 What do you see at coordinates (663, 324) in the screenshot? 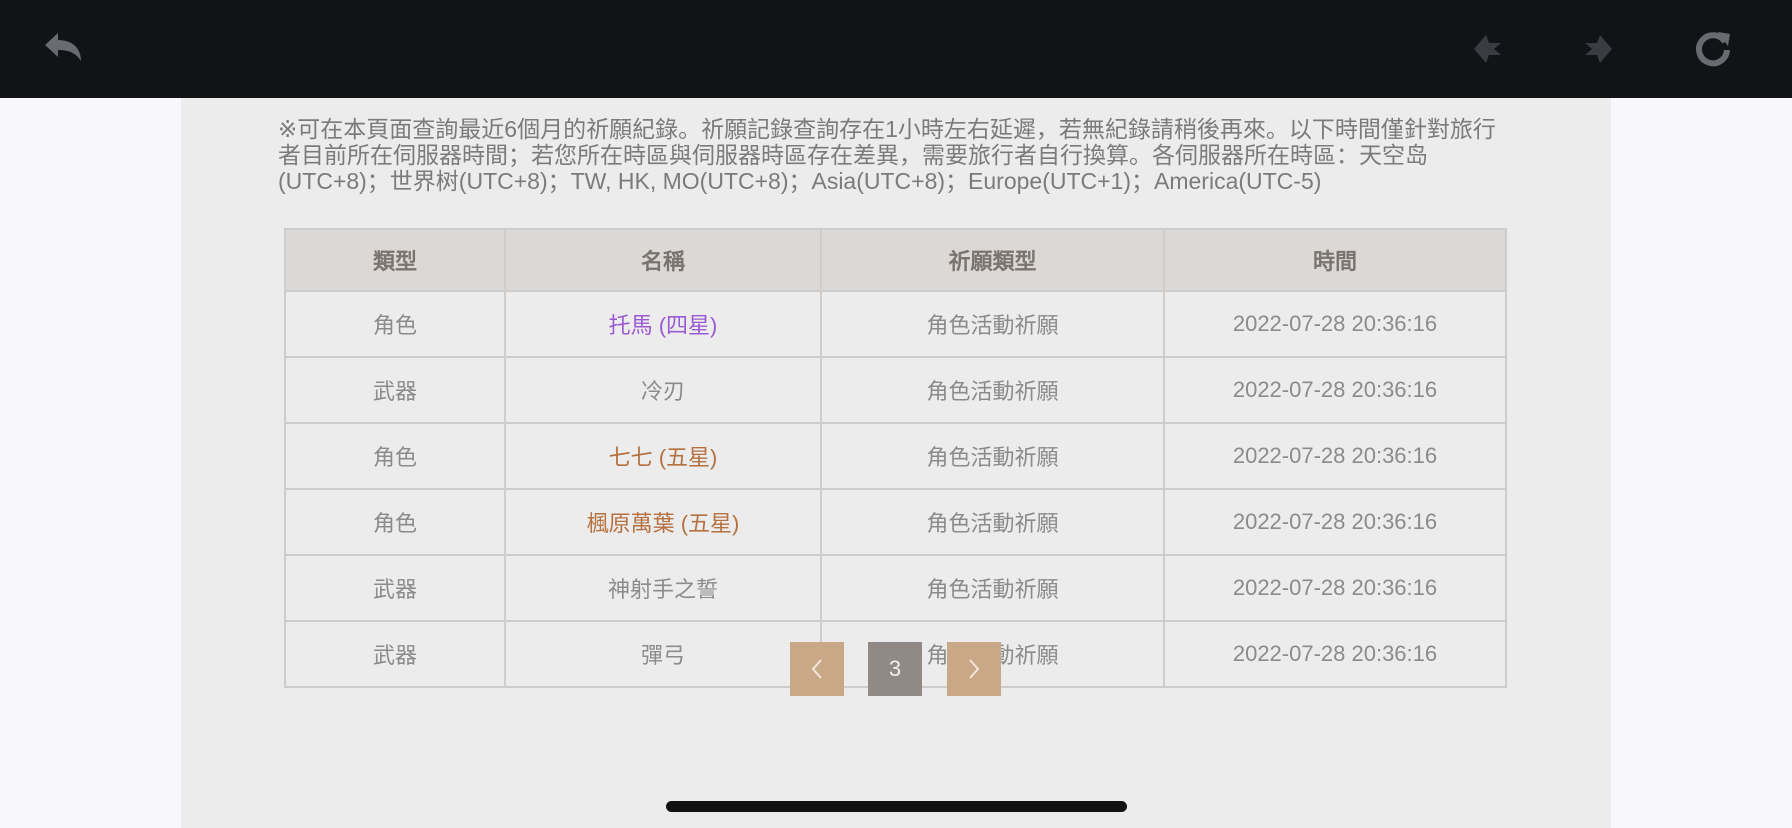
I see `cell-name: 托馬 (四星)` at bounding box center [663, 324].